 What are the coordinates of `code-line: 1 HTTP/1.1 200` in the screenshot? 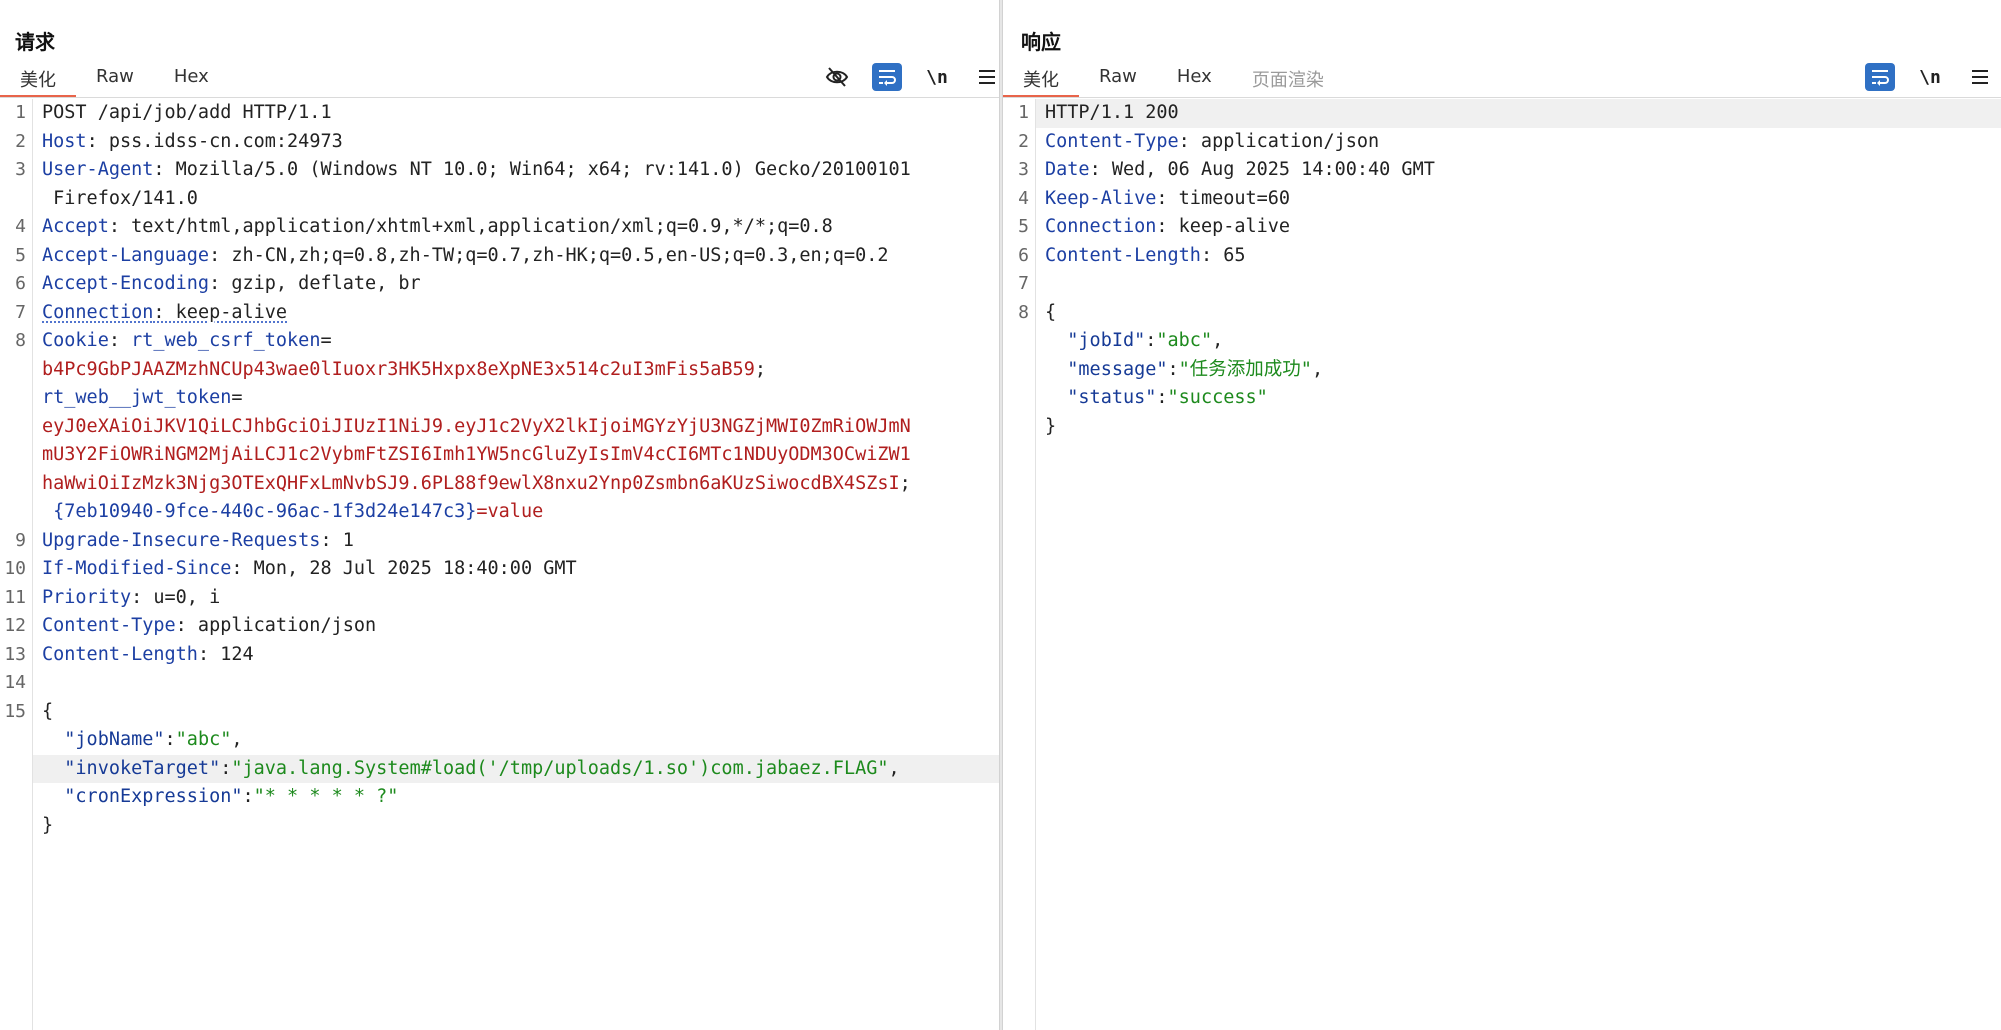 It's located at (1509, 113).